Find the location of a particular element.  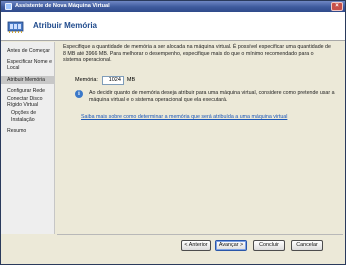

back-button: < Anterior is located at coordinates (196, 245).